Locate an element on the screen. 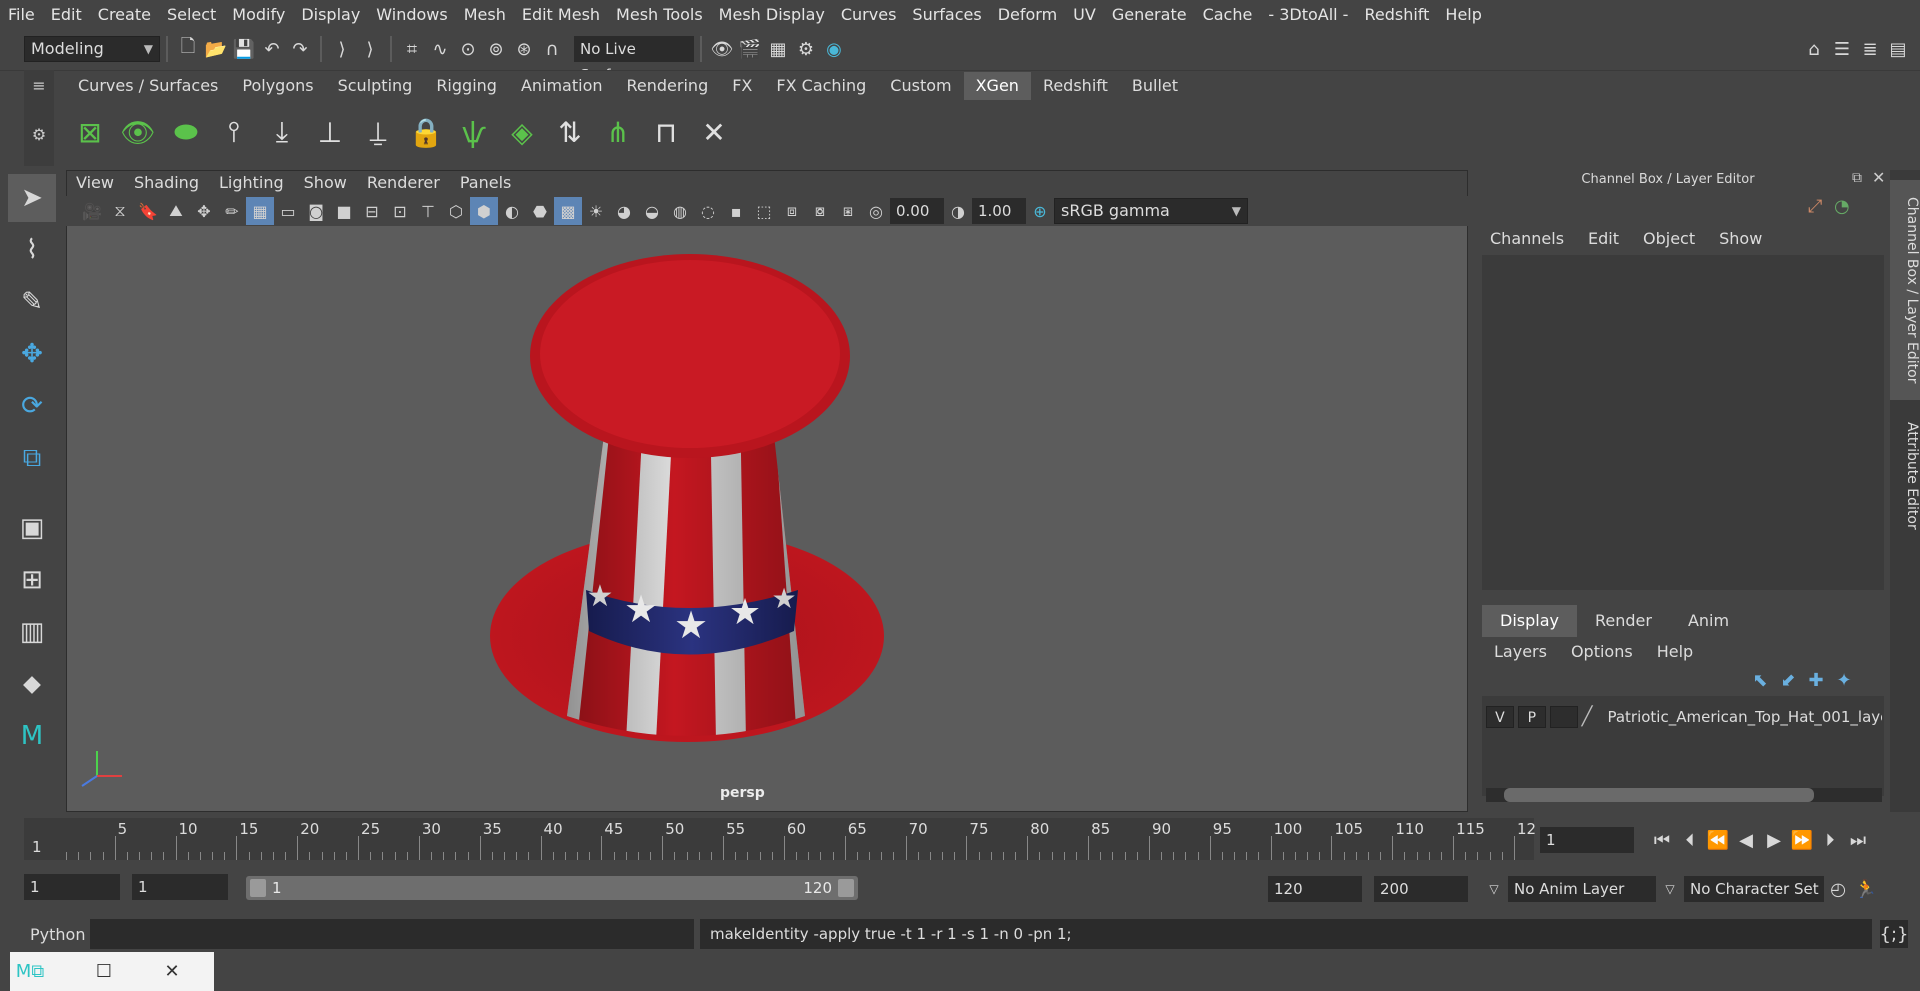 This screenshot has width=1920, height=991. snap-grid-icon: ⌗ is located at coordinates (412, 49).